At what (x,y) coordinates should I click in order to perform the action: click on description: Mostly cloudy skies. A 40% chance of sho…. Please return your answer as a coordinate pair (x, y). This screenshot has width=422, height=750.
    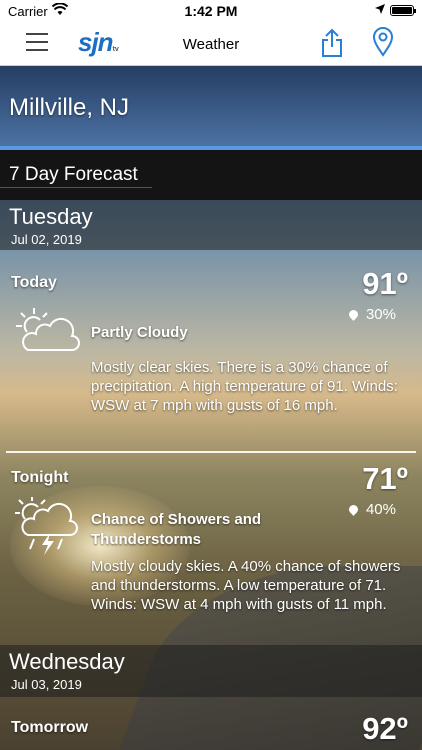
    Looking at the image, I should click on (246, 585).